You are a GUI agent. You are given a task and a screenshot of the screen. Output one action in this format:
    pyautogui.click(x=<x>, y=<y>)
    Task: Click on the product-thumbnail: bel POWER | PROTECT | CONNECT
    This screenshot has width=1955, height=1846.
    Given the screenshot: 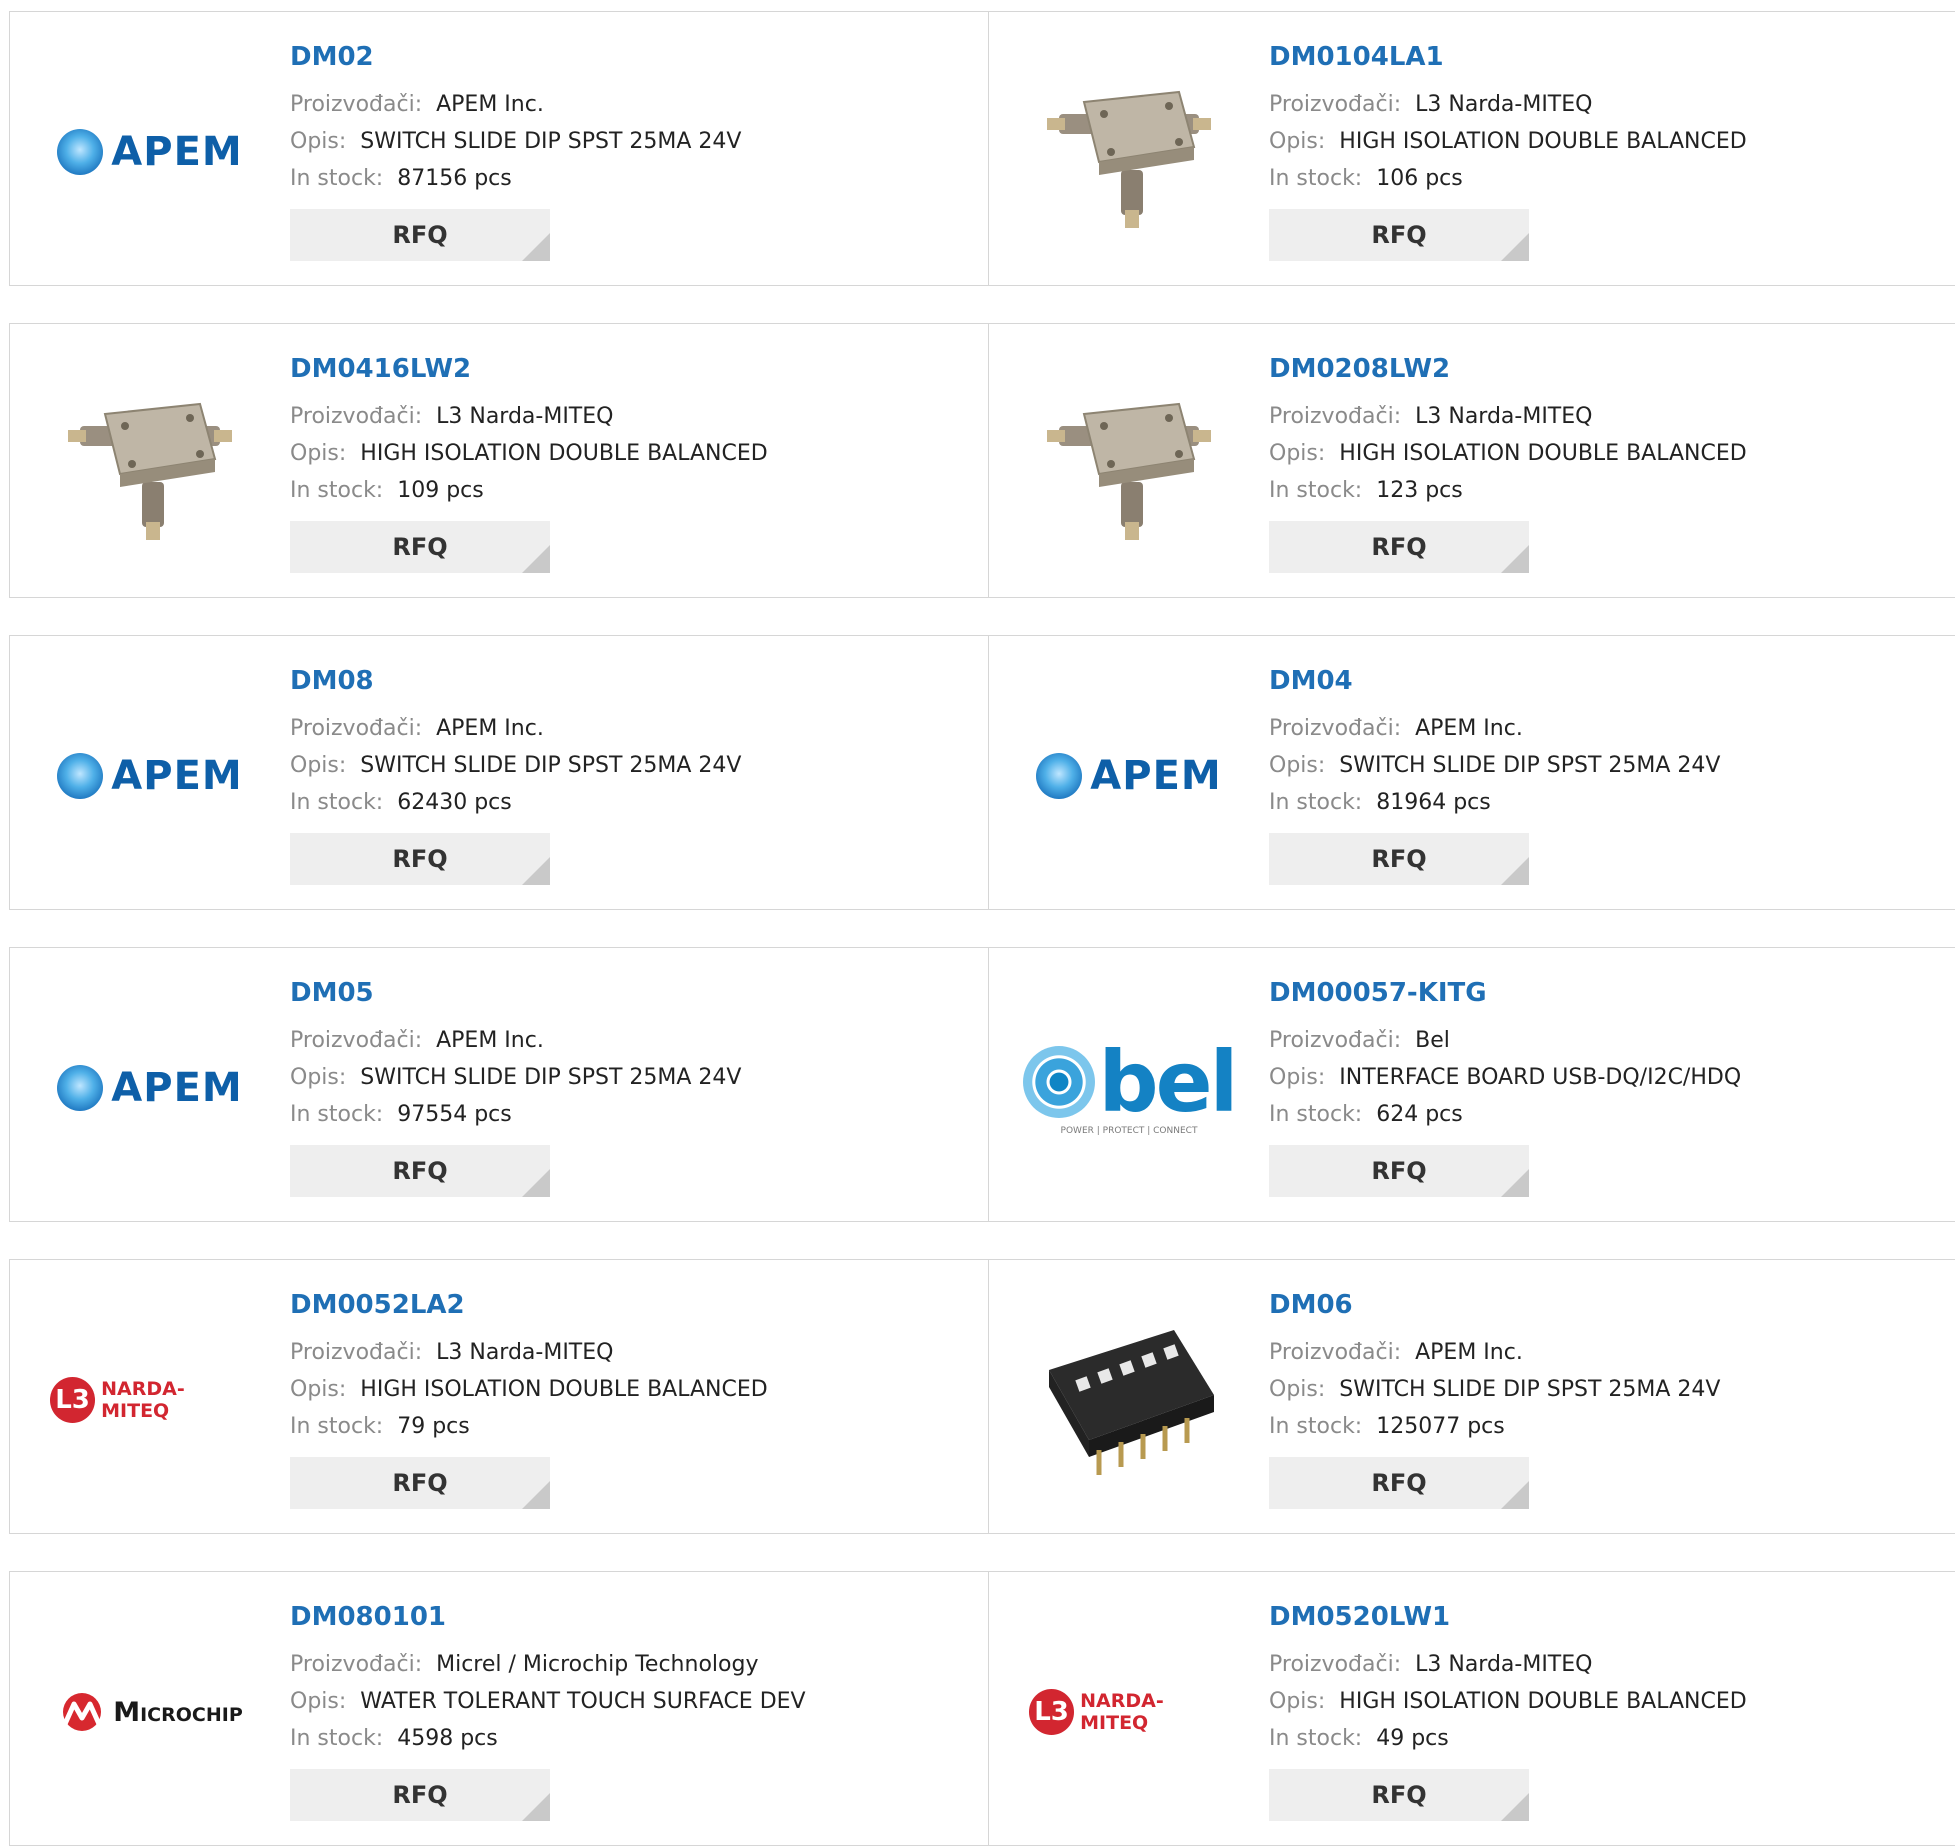 What is the action you would take?
    pyautogui.click(x=1130, y=1088)
    